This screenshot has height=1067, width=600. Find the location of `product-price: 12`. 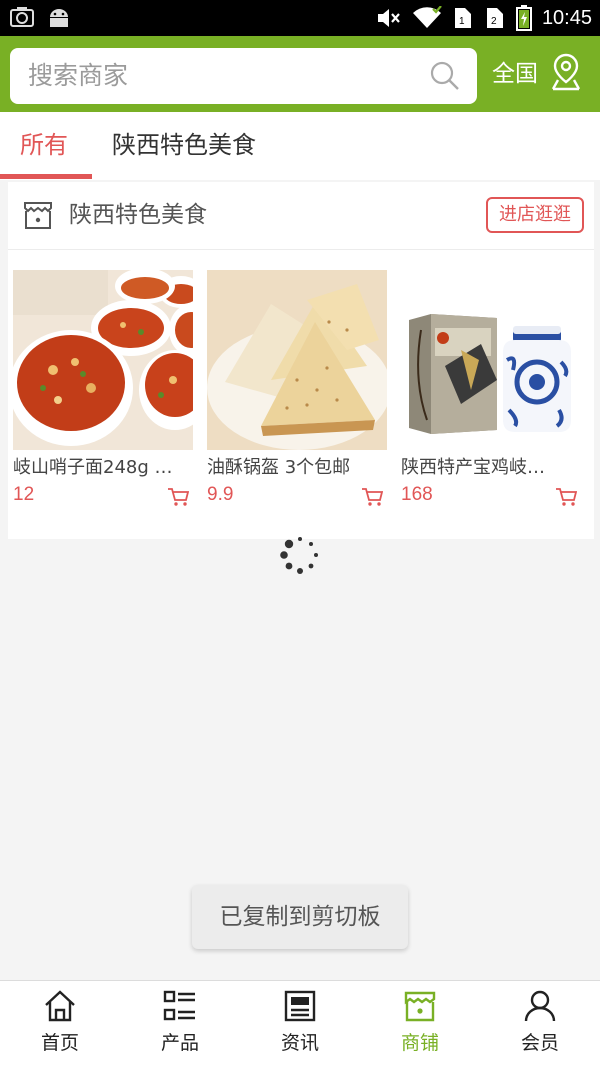

product-price: 12 is located at coordinates (24, 494).